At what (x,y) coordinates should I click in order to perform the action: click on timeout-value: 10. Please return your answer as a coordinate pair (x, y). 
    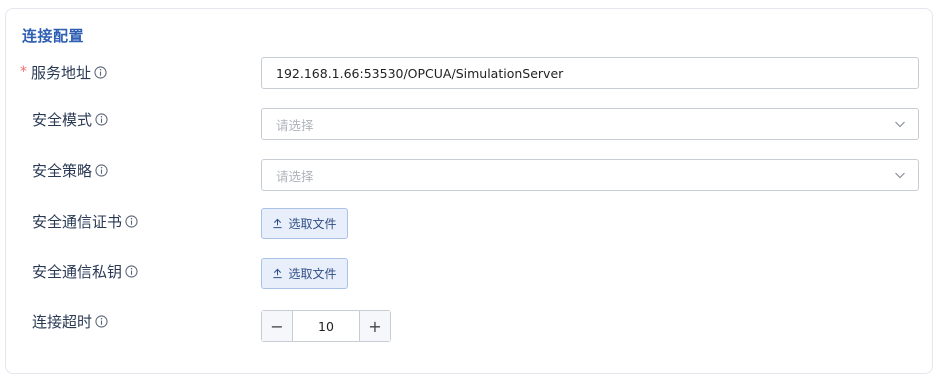
    Looking at the image, I should click on (326, 326).